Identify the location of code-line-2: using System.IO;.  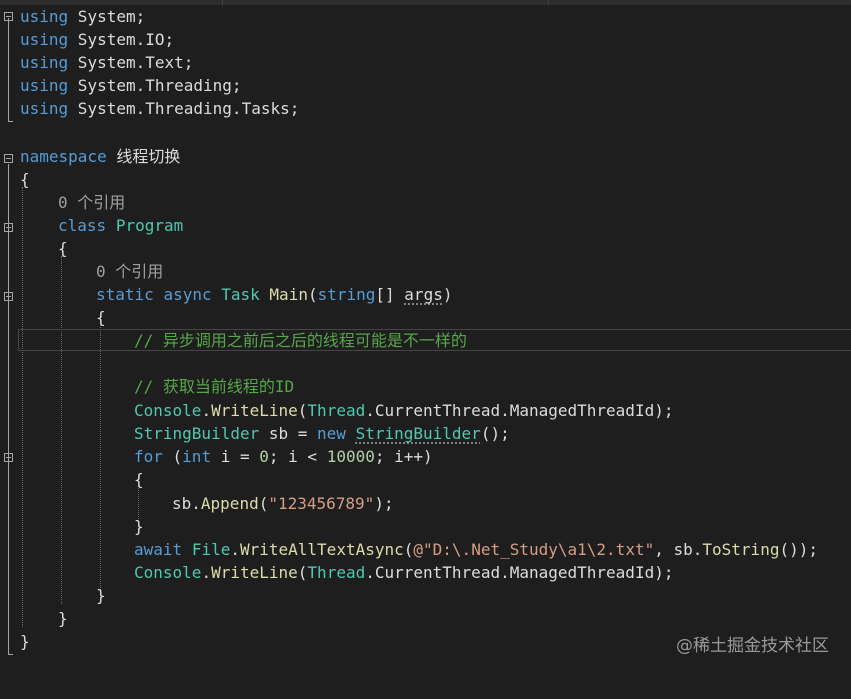
(87, 39).